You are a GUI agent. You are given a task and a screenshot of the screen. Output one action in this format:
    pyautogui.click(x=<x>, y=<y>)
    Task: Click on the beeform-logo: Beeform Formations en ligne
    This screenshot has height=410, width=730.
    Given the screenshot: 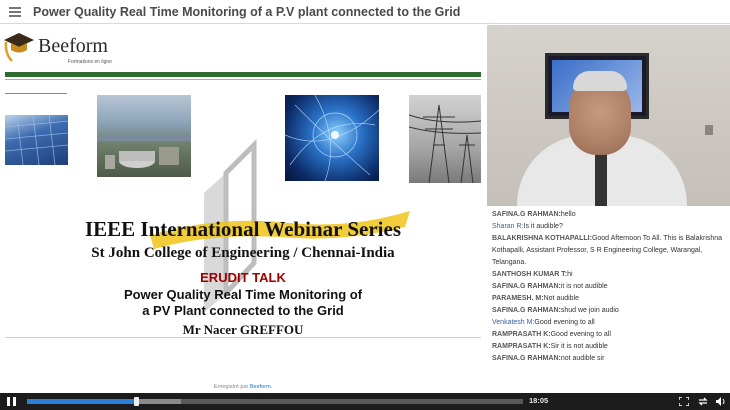 What is the action you would take?
    pyautogui.click(x=62, y=48)
    